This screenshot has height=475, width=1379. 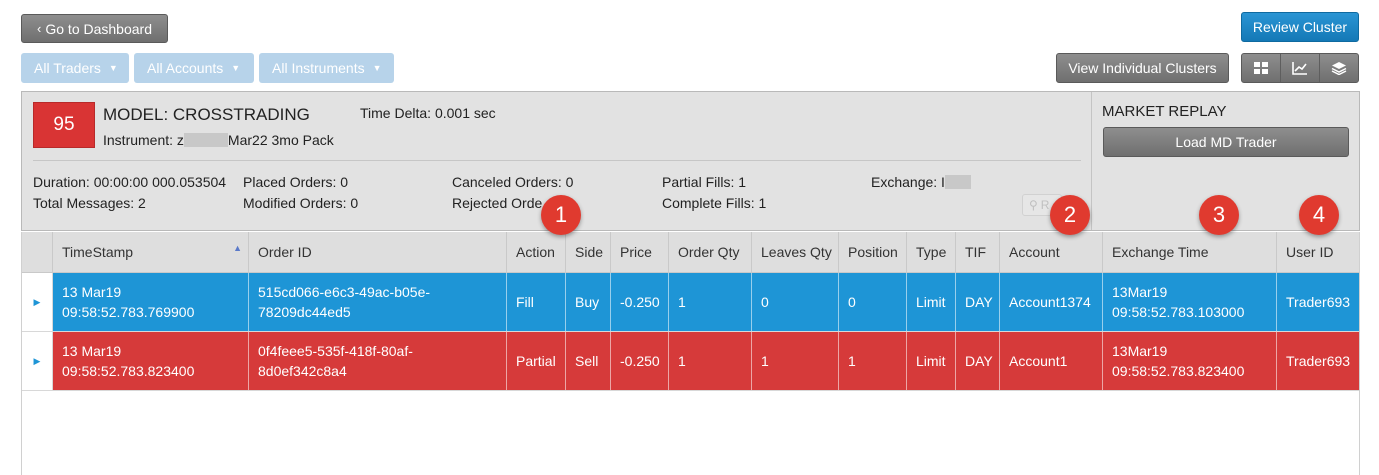 I want to click on time-delta: Time Delta: 0.001 sec, so click(x=428, y=113).